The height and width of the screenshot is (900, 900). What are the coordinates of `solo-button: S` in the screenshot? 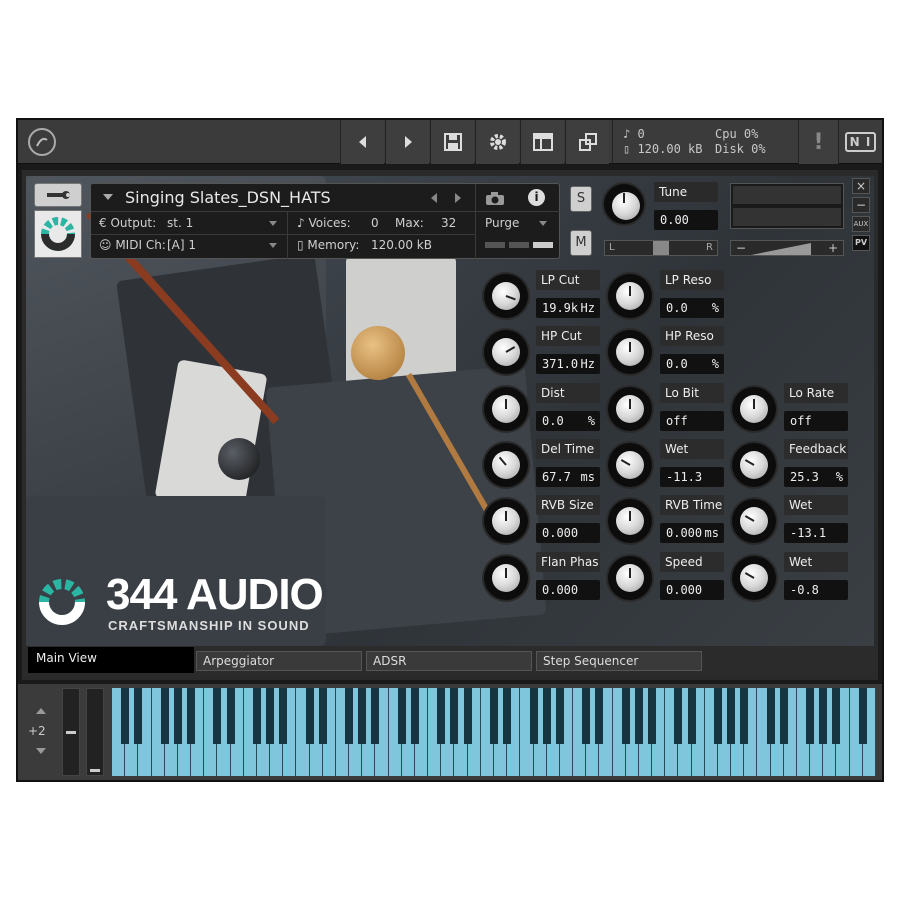 It's located at (581, 199).